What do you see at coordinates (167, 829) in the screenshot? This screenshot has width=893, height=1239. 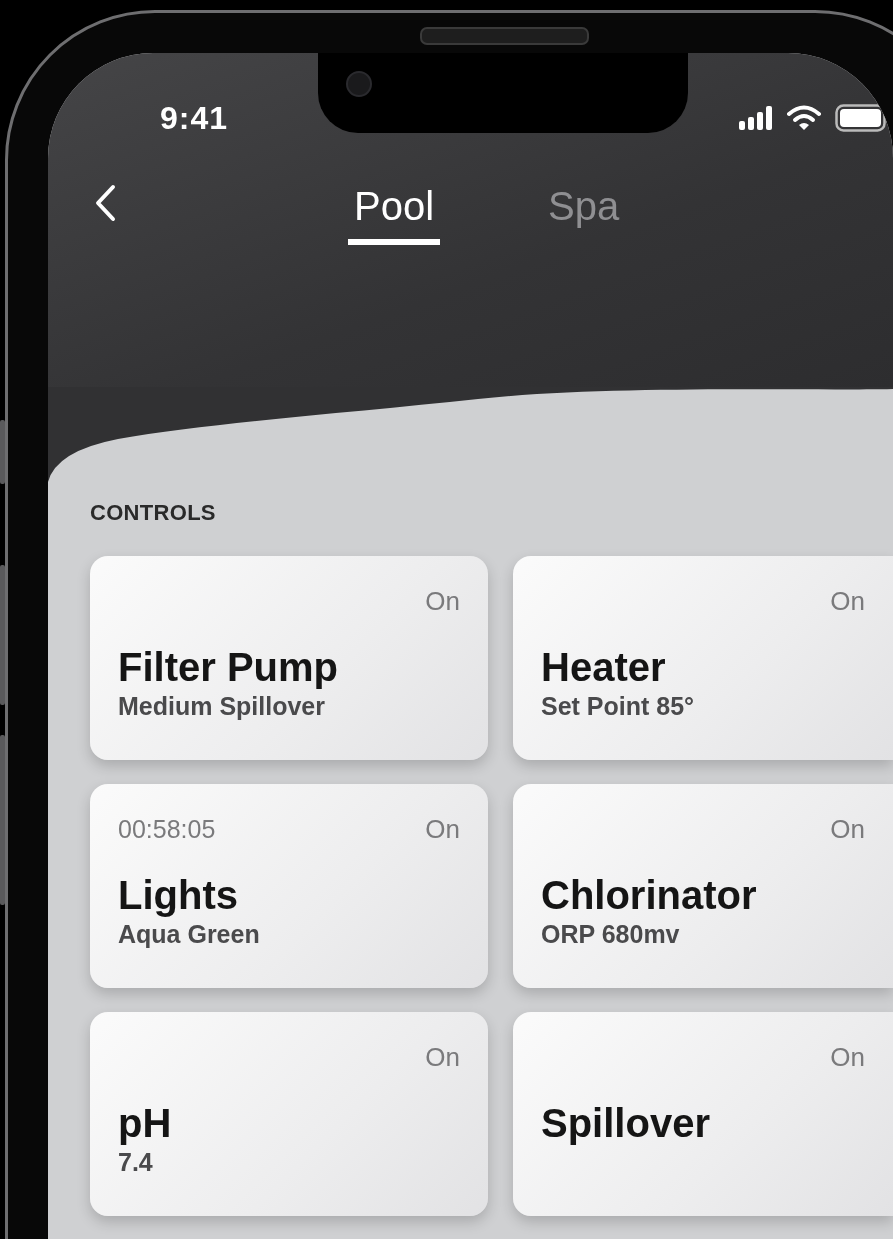 I see `timer-text: 00:58:05` at bounding box center [167, 829].